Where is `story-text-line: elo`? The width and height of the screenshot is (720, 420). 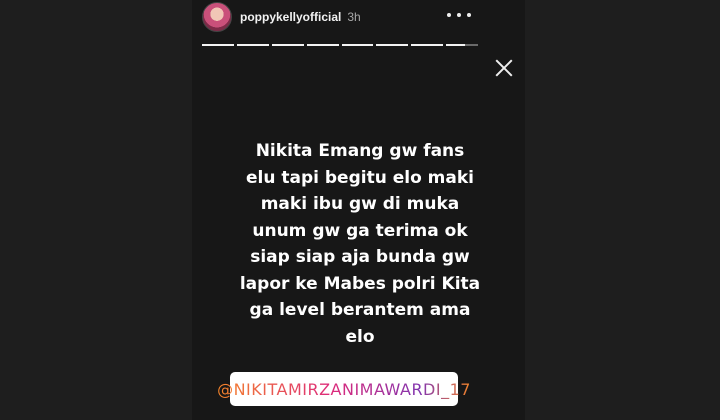 story-text-line: elo is located at coordinates (360, 336).